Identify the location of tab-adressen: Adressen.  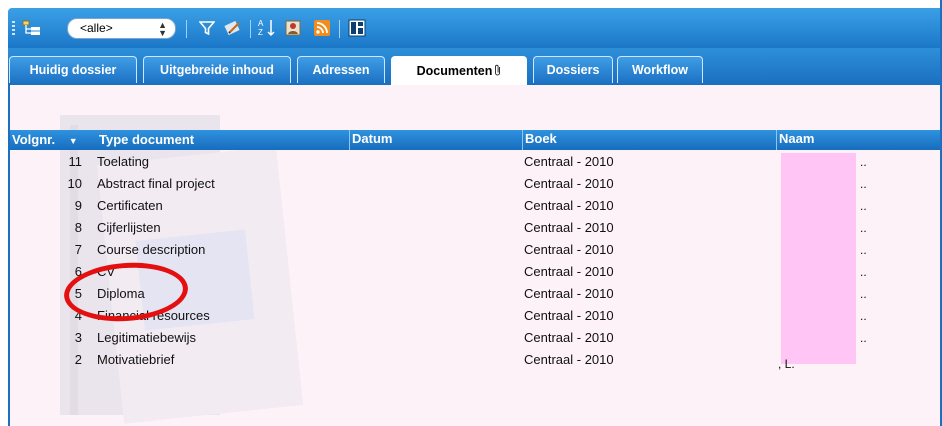
(341, 69).